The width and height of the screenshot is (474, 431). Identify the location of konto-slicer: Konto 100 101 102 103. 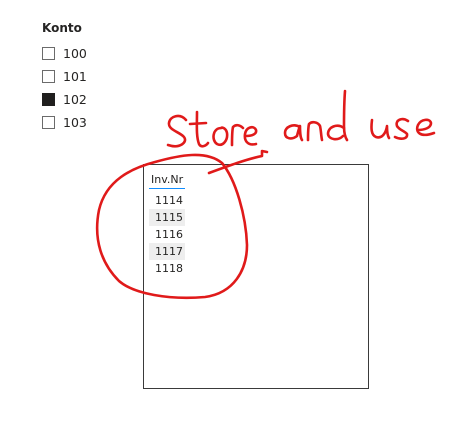
(102, 77).